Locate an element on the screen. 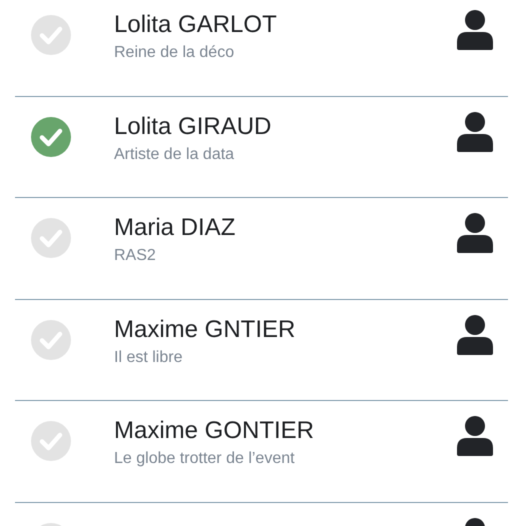 This screenshot has height=526, width=526. contact-subtitle: RAS2 is located at coordinates (135, 256).